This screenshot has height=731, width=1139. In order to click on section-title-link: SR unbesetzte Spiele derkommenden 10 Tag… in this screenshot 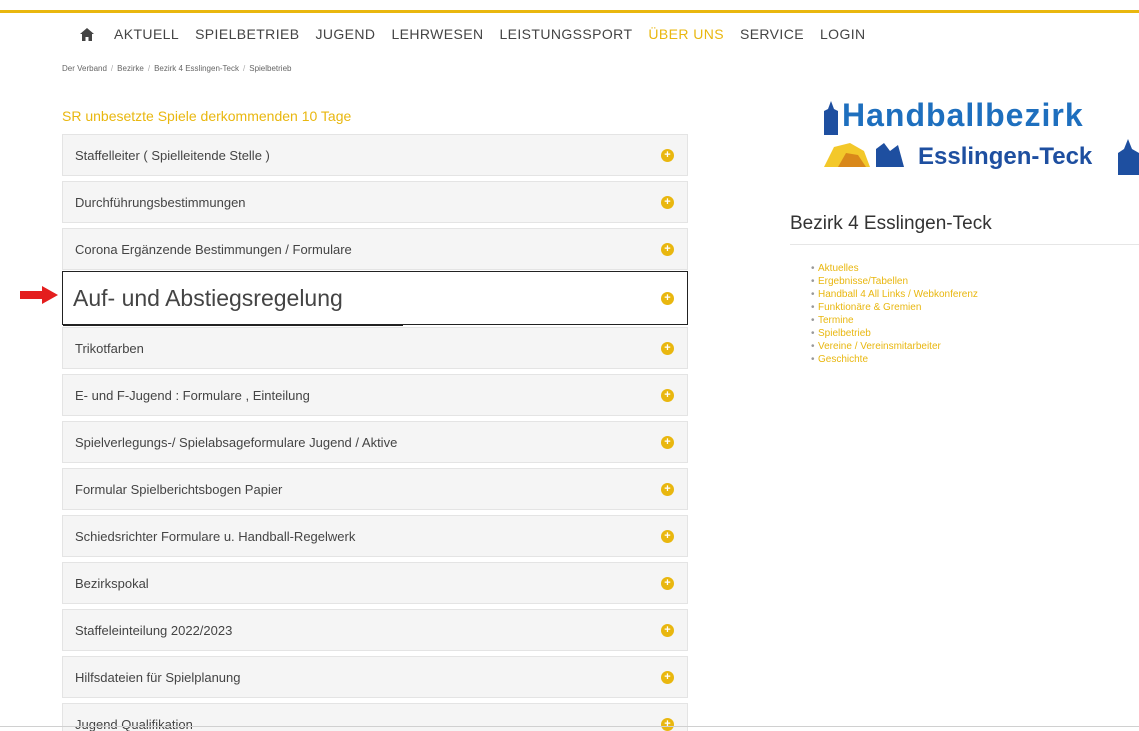, I will do `click(206, 116)`.